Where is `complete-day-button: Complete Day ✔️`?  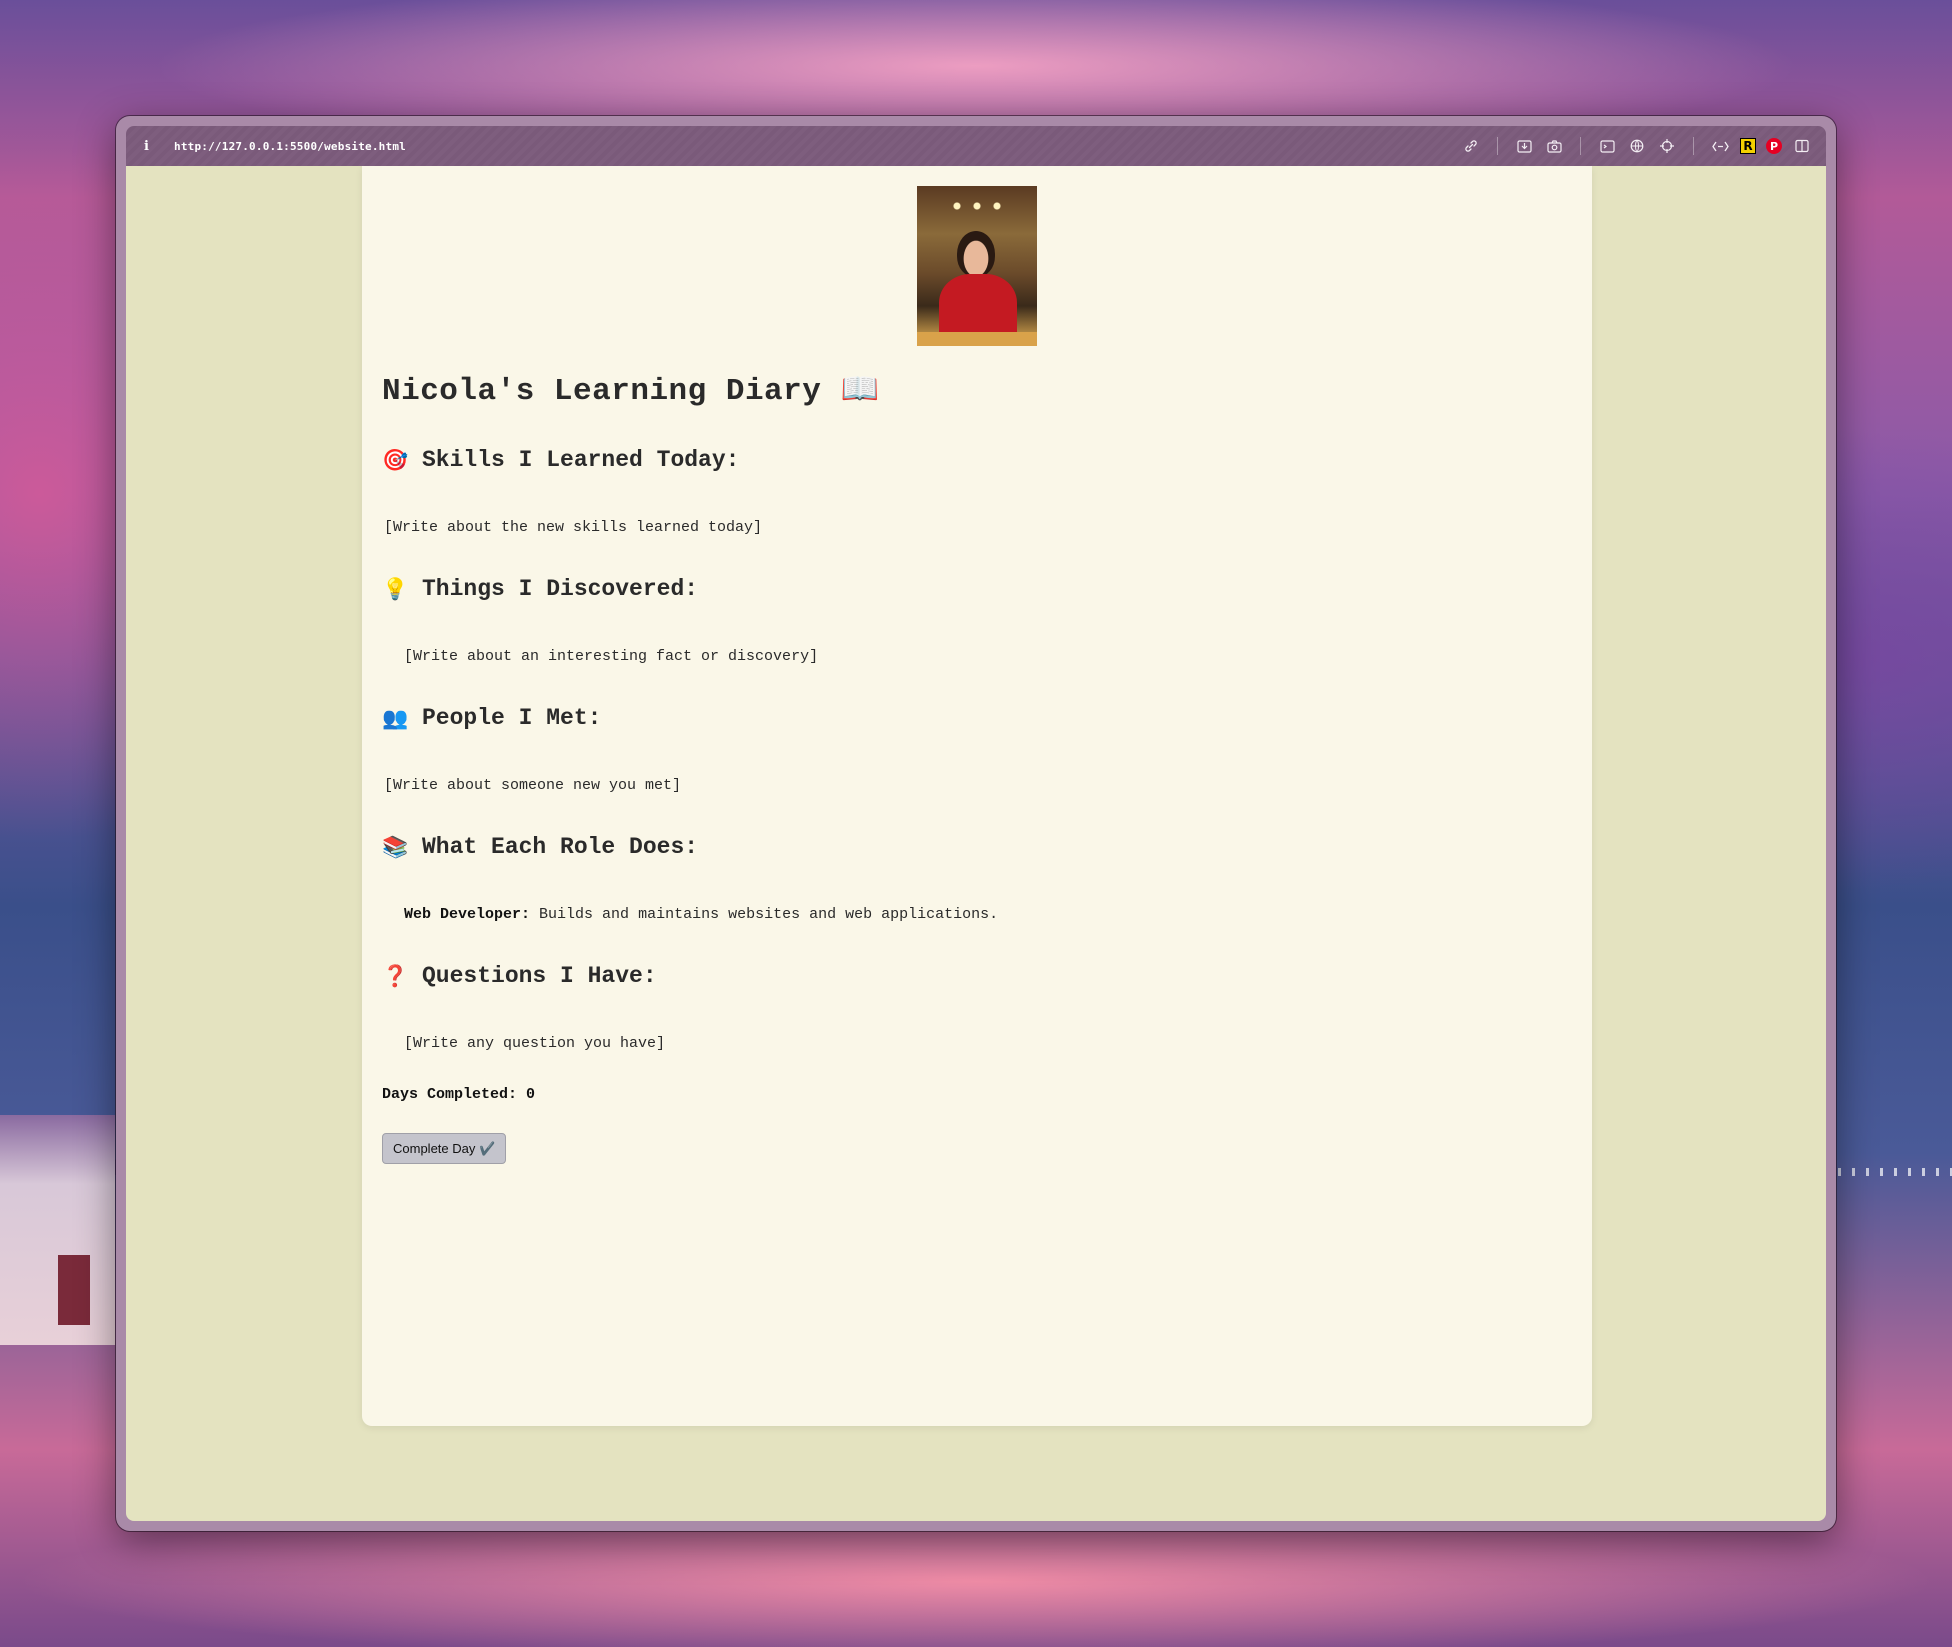 complete-day-button: Complete Day ✔️ is located at coordinates (444, 1148).